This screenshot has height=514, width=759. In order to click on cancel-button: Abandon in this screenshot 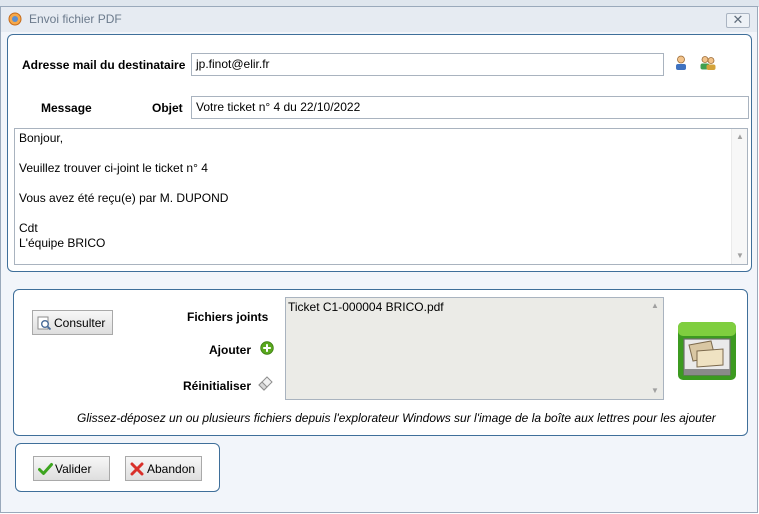, I will do `click(163, 468)`.